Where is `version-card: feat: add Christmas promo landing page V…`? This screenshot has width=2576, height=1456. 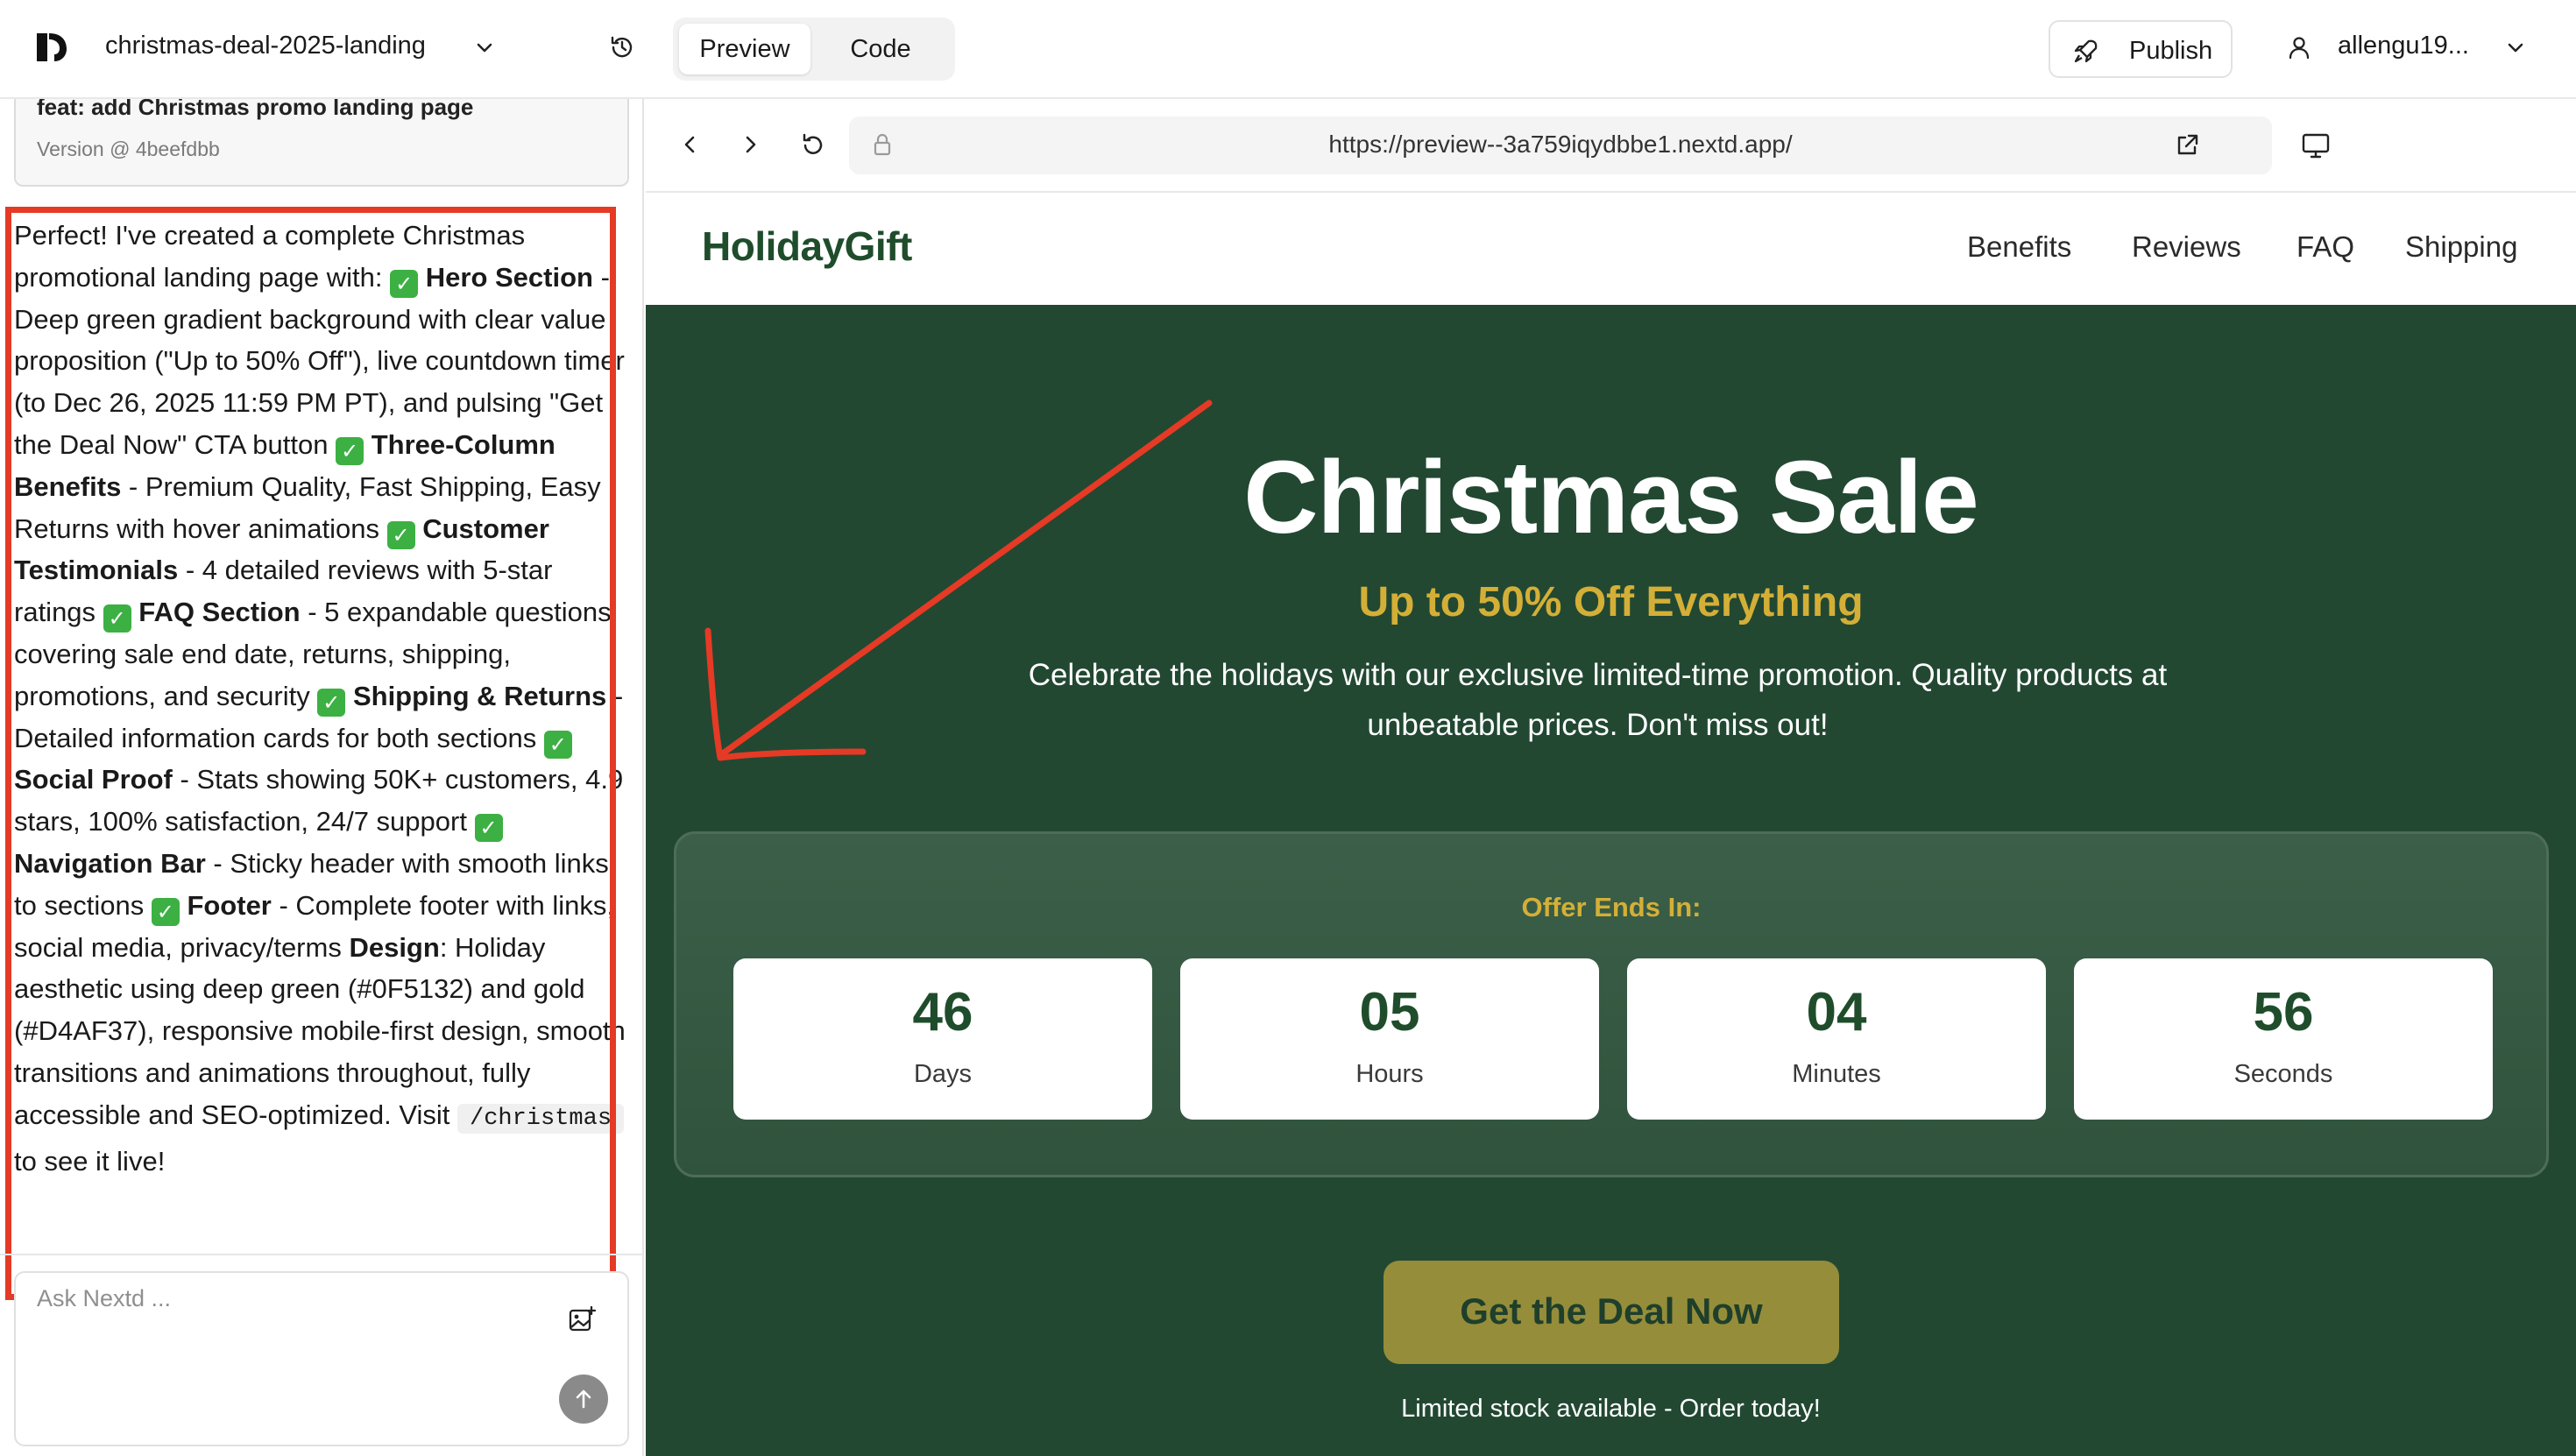
version-card: feat: add Christmas promo landing page V… is located at coordinates (321, 143).